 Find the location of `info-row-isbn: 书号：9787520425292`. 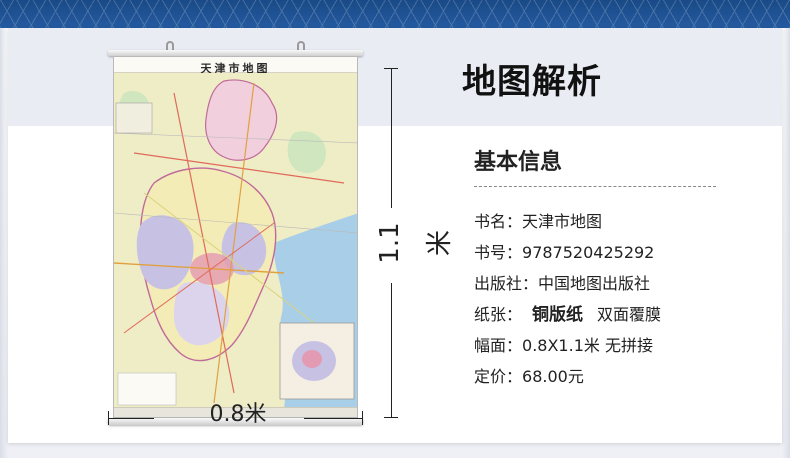

info-row-isbn: 书号：9787520425292 is located at coordinates (564, 253).